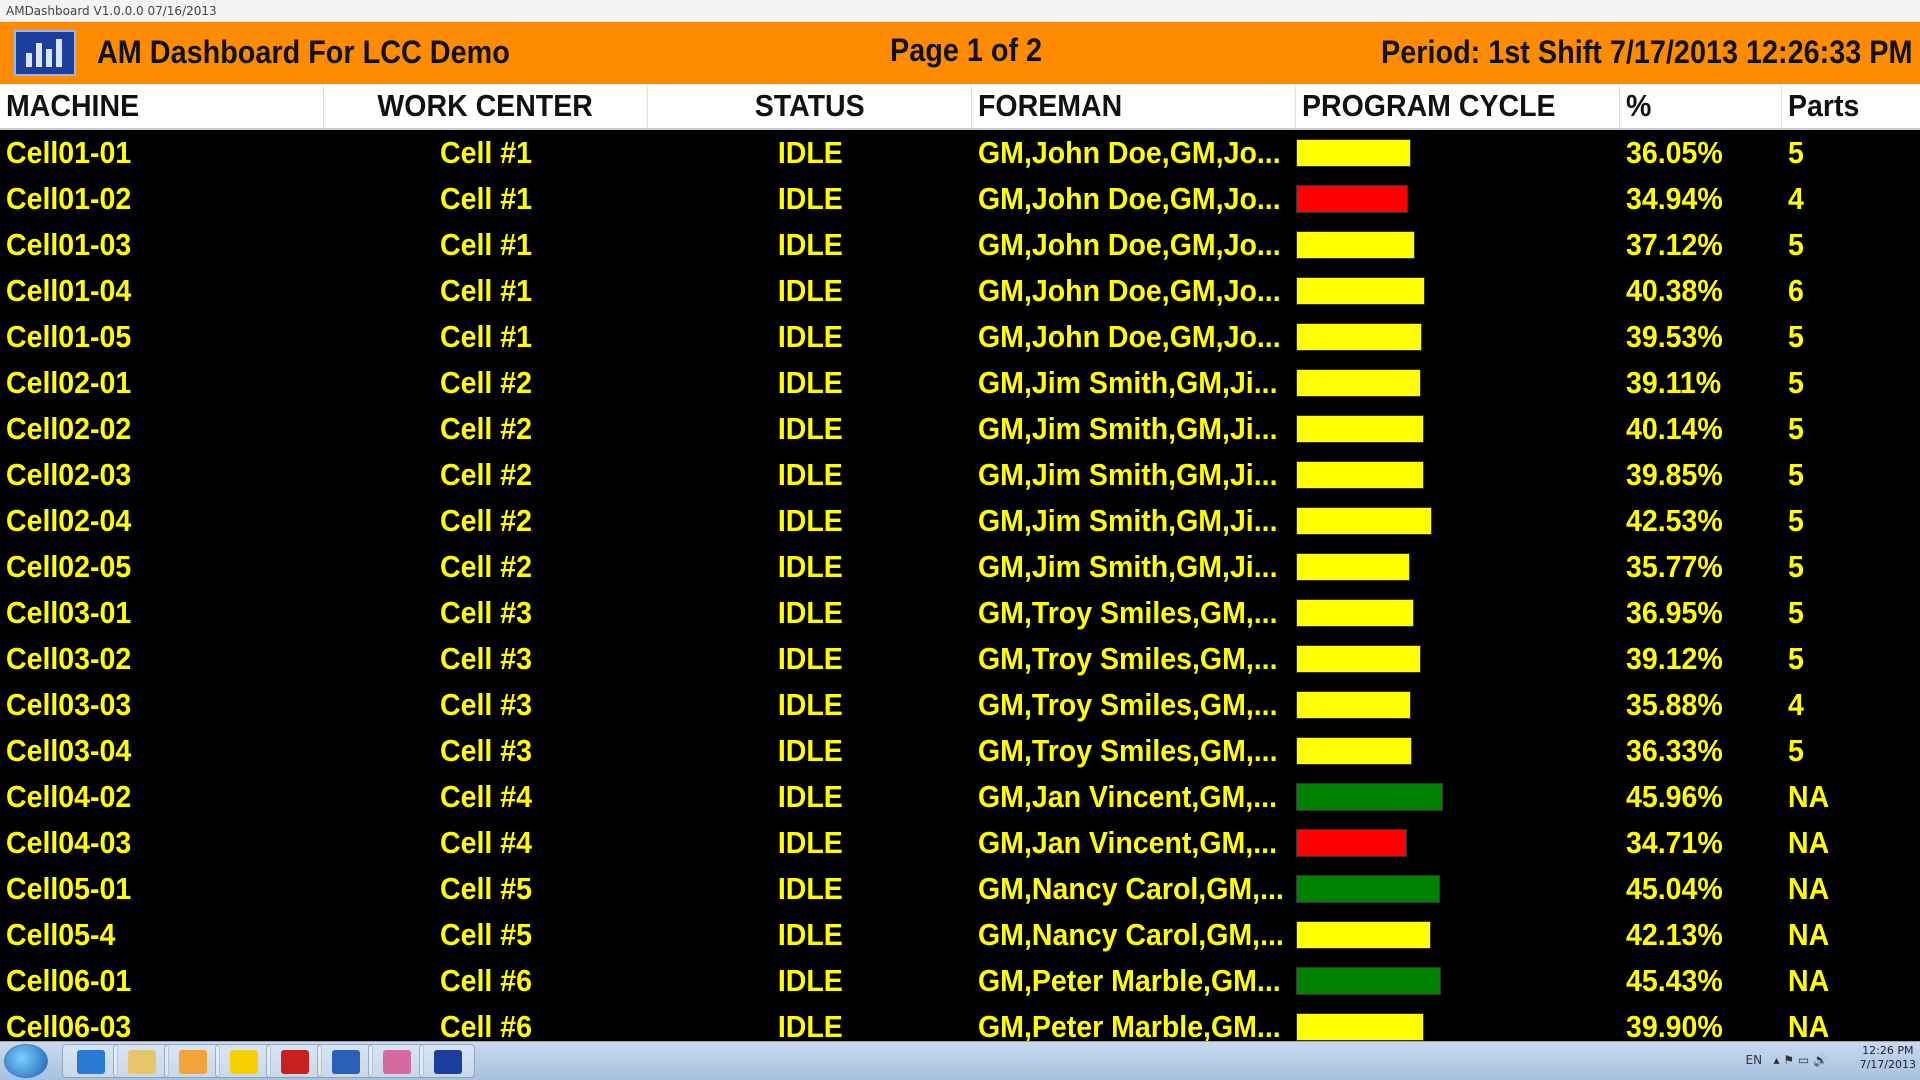  I want to click on file-explorer-icon, so click(141, 1061).